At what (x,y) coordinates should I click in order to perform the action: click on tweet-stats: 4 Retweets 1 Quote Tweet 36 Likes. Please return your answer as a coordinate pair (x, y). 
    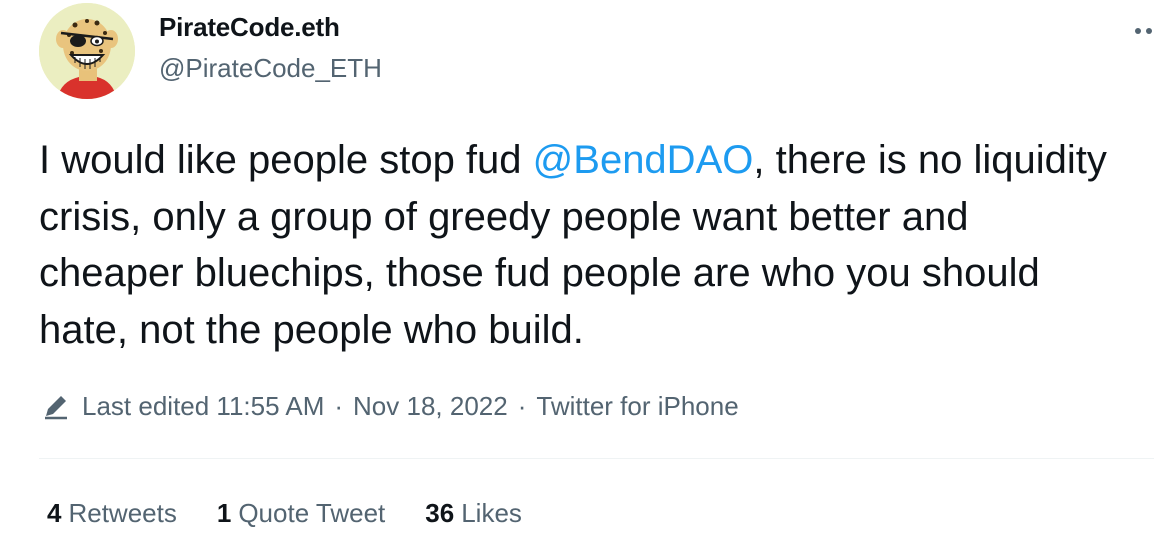
    Looking at the image, I should click on (304, 513).